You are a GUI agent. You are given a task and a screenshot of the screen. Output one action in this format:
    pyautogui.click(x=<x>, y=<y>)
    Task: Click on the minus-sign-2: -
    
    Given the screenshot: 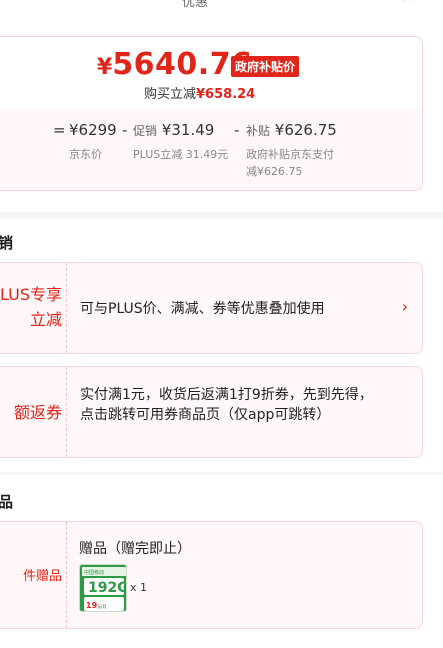 What is the action you would take?
    pyautogui.click(x=237, y=130)
    